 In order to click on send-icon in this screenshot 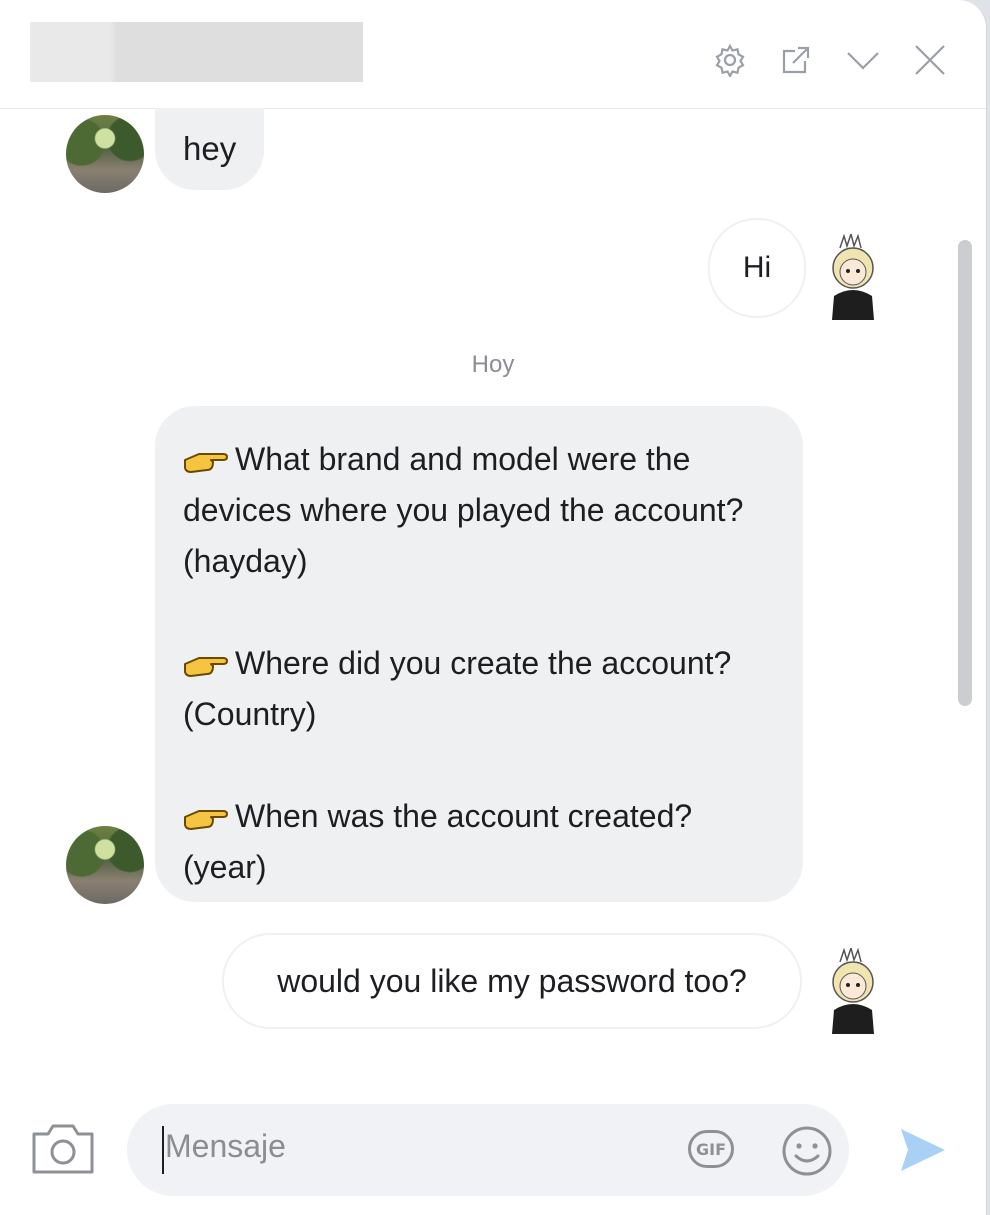, I will do `click(923, 1150)`.